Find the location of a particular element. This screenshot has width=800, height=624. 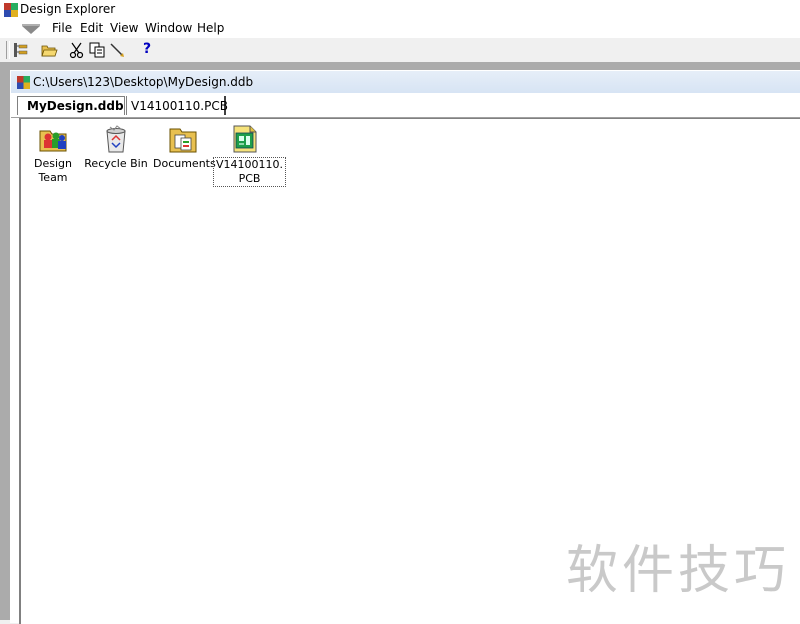

help-icon: ? is located at coordinates (147, 50).